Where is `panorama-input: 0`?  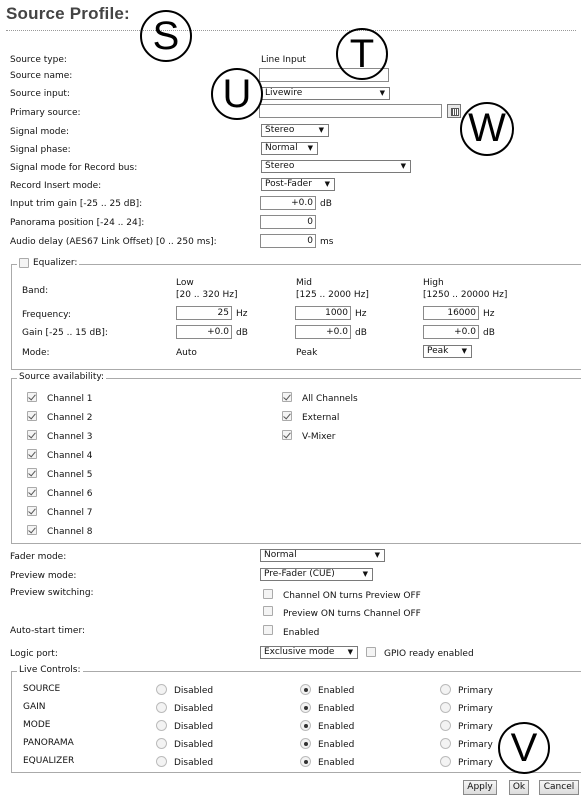
panorama-input: 0 is located at coordinates (288, 222).